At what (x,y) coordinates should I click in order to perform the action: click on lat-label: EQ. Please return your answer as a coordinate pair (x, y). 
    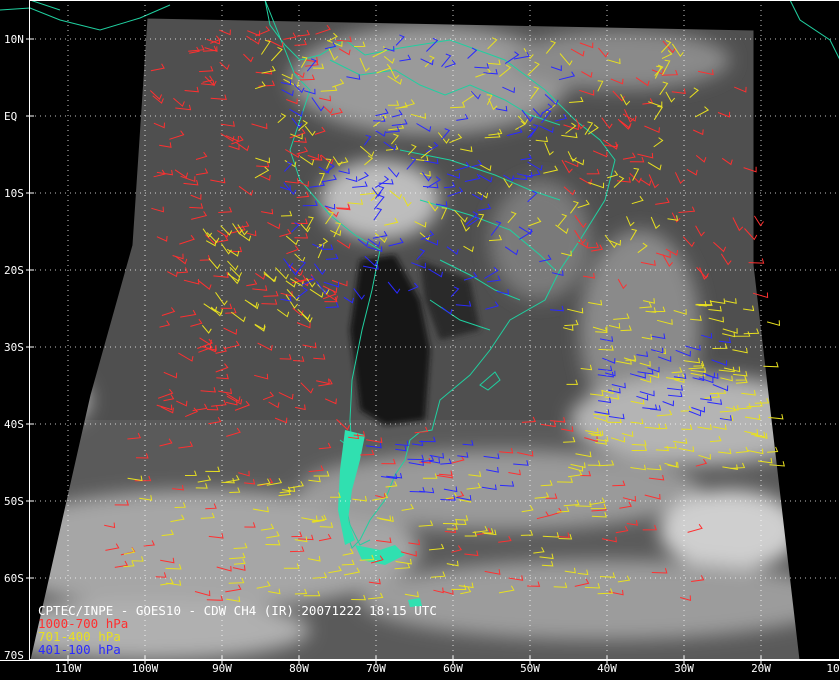
    Looking at the image, I should click on (11, 116).